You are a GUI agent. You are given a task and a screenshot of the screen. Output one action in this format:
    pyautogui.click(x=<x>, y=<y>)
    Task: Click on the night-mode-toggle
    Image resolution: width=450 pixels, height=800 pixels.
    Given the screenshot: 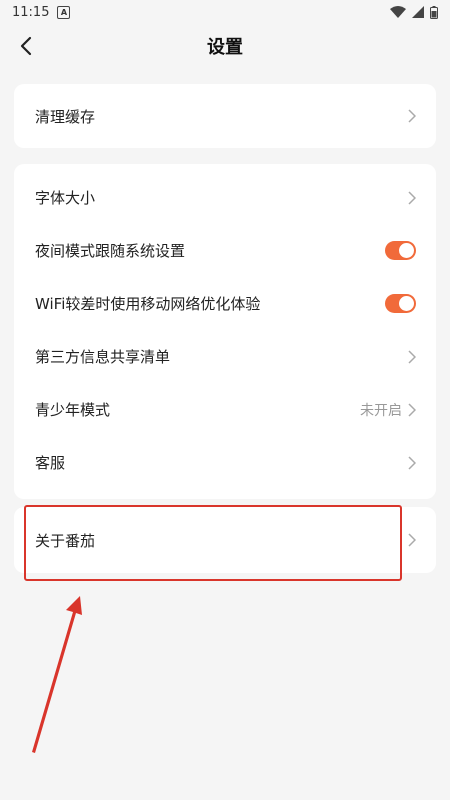 What is the action you would take?
    pyautogui.click(x=400, y=250)
    